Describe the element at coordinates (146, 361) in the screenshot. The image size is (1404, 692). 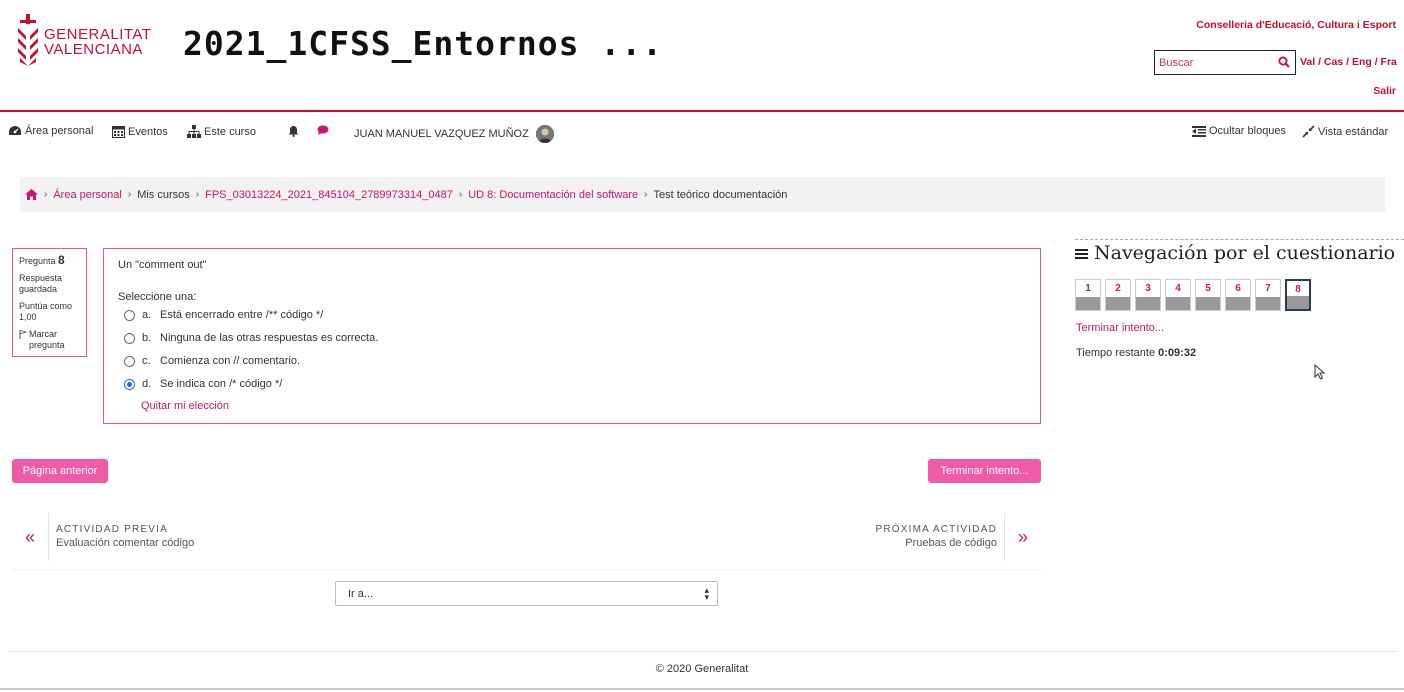
I see `answer-letter: c.` at that location.